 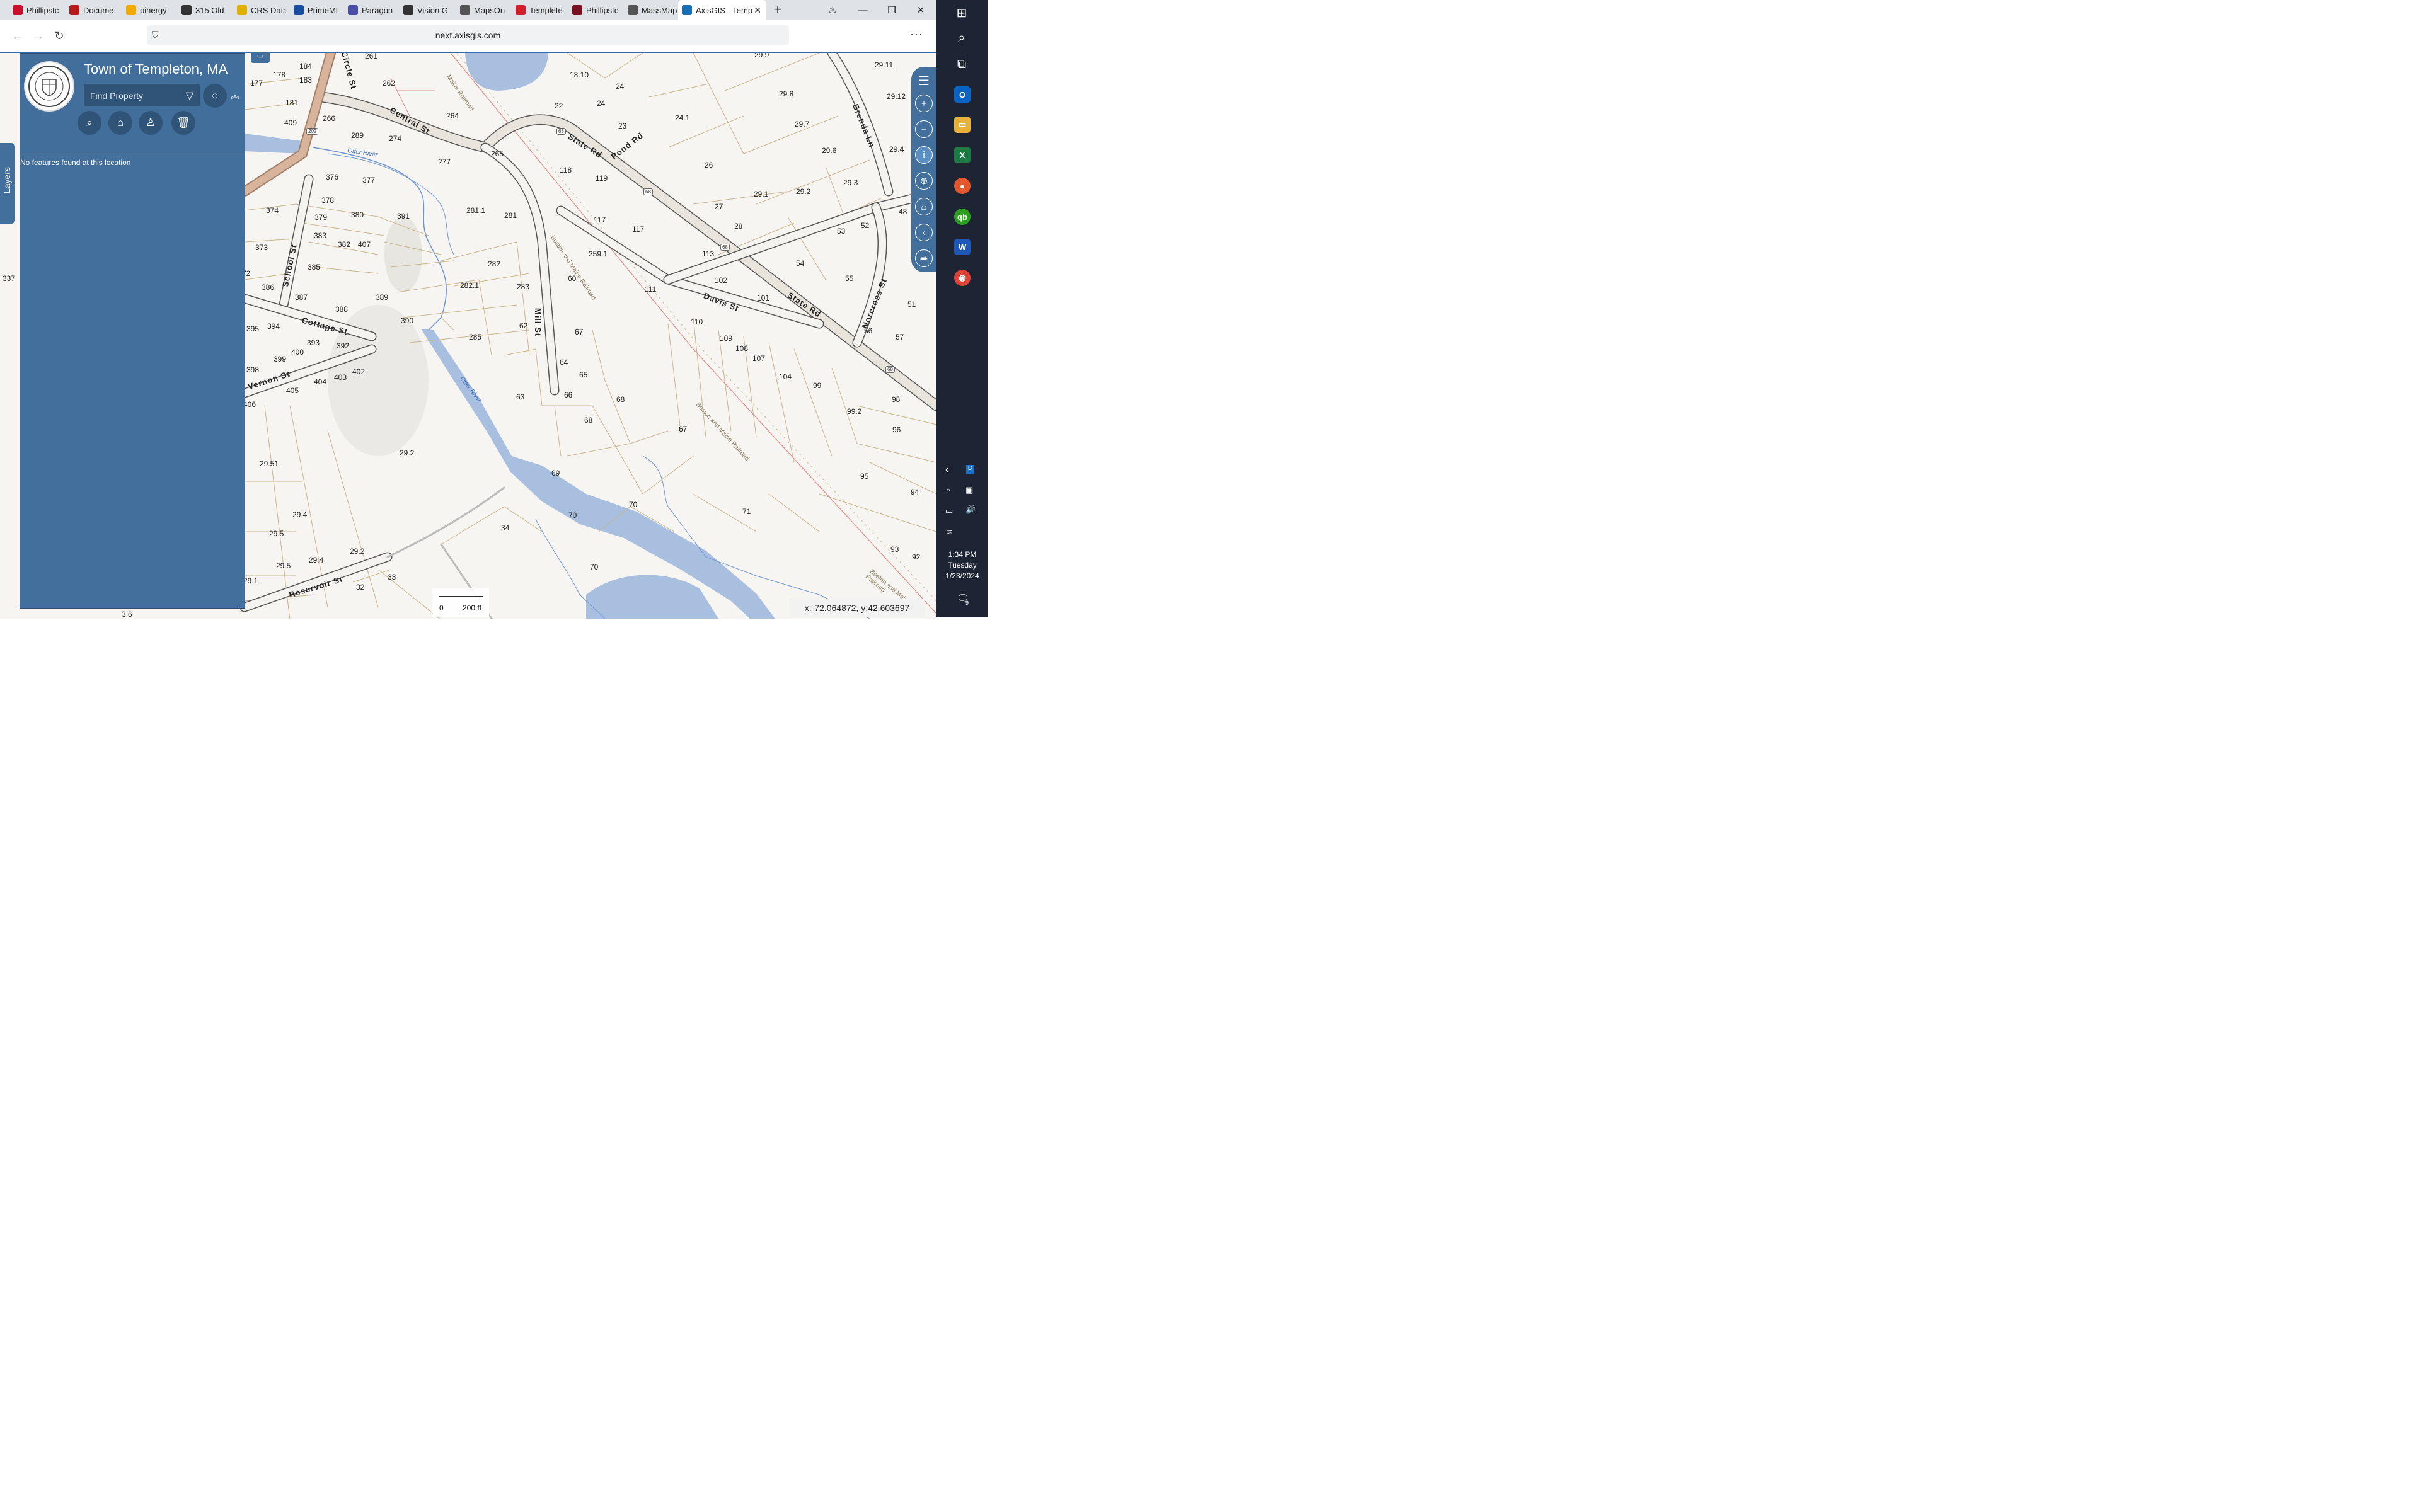 I want to click on parcel-label: 380, so click(x=357, y=214).